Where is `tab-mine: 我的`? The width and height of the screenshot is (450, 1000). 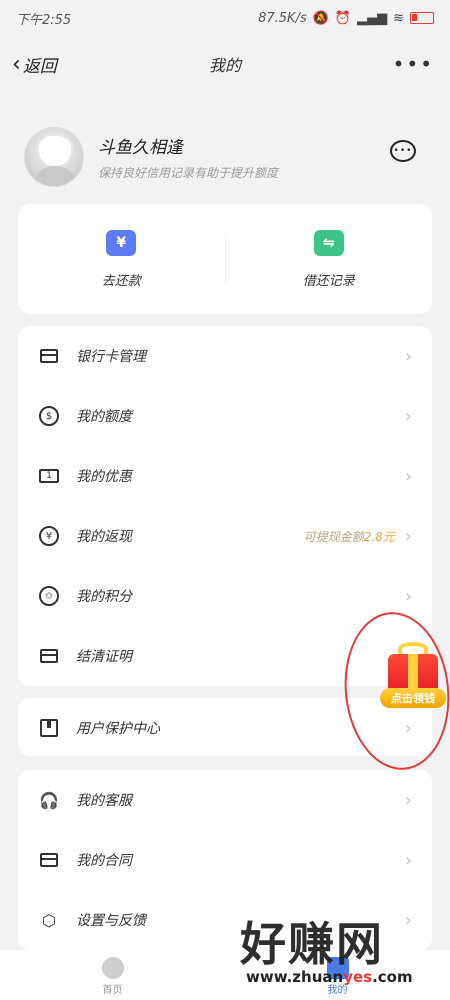
tab-mine: 我的 is located at coordinates (337, 976).